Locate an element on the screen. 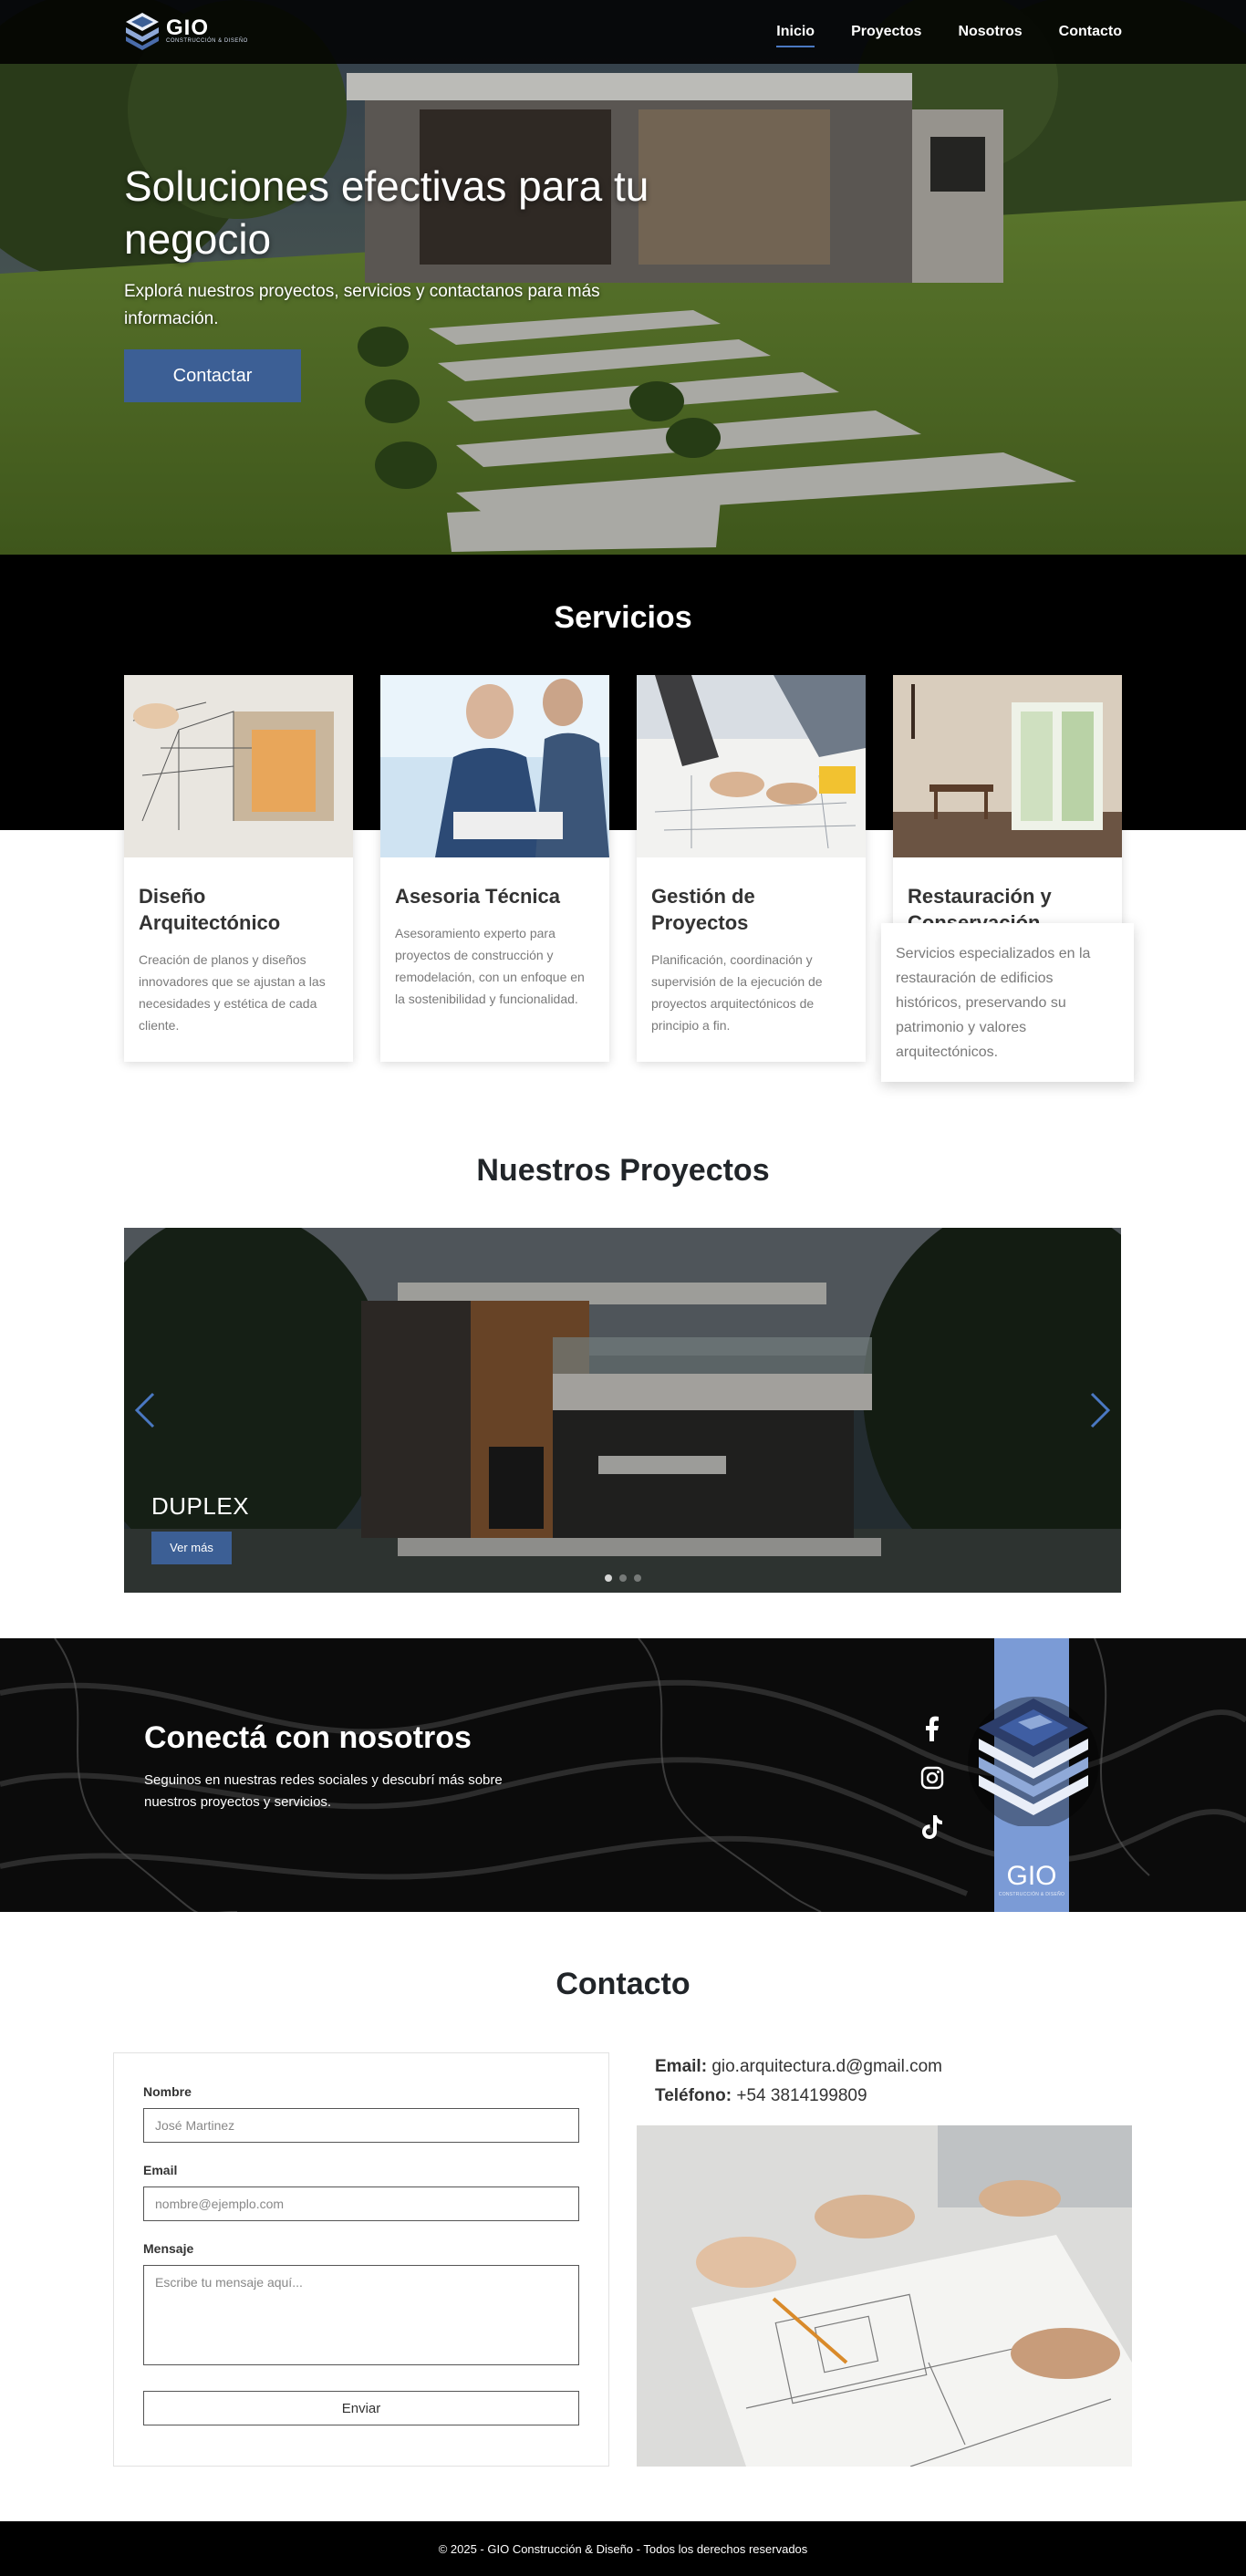 This screenshot has height=2576, width=1246. phone-info-label: Teléfono: is located at coordinates (693, 2095).